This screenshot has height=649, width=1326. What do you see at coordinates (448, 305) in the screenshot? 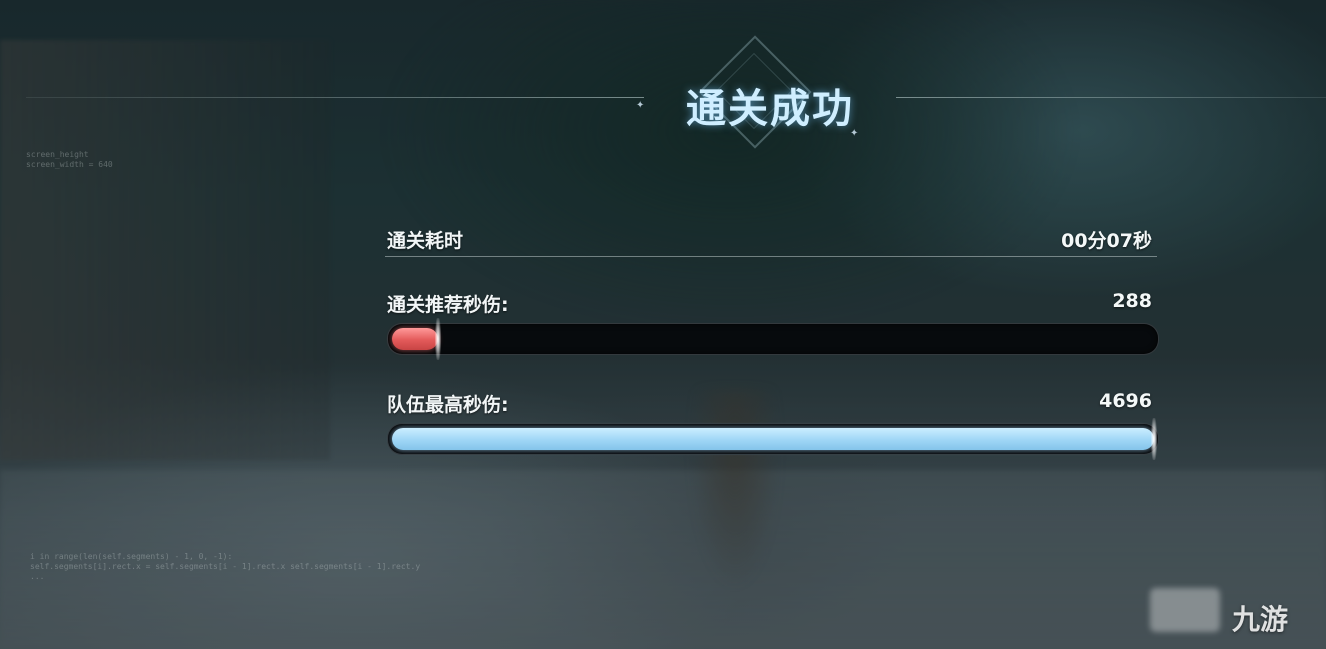
I see `recommended-dps-label: 通关推荐秒伤:` at bounding box center [448, 305].